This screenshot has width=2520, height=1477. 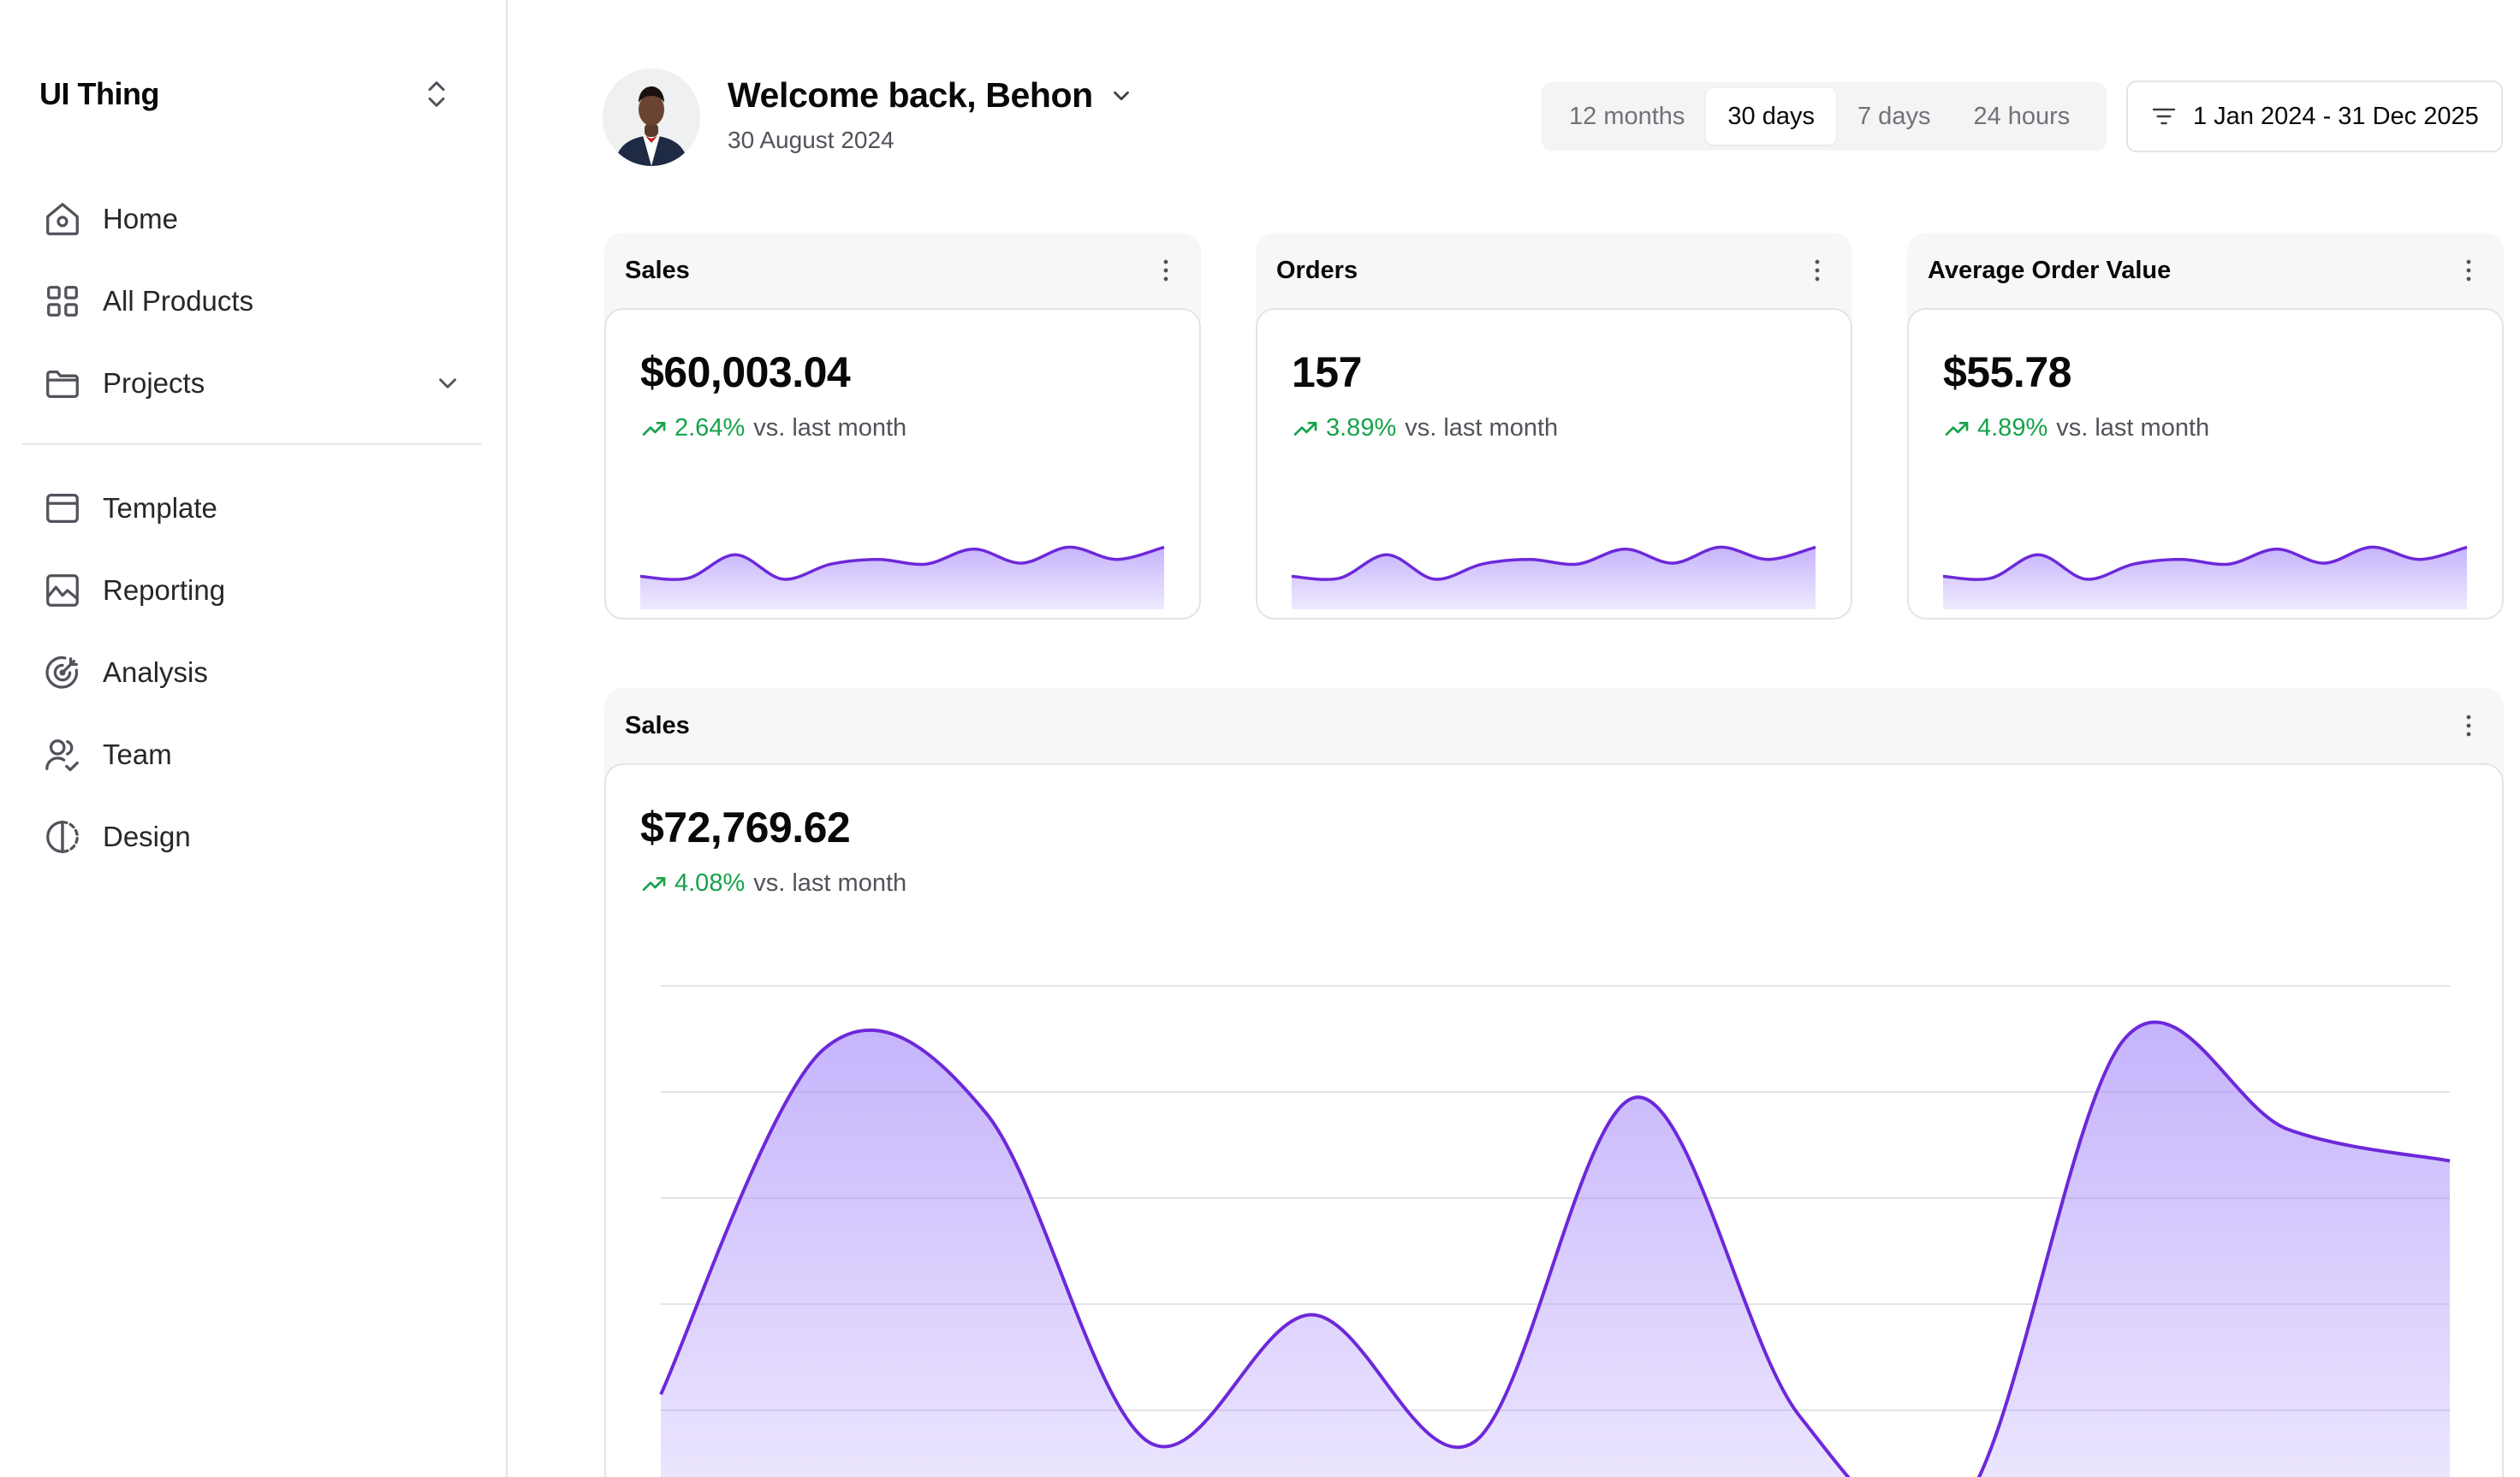 I want to click on orders-sparkline, so click(x=1553, y=562).